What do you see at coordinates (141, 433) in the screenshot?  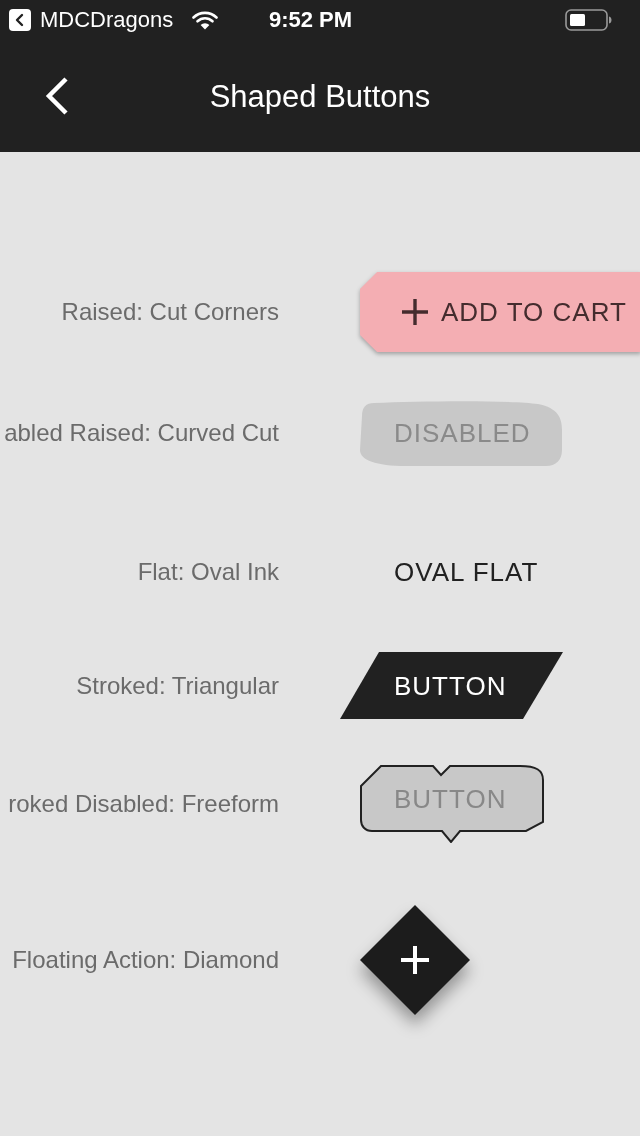 I see `row-label: abled Raised: Curved Cut` at bounding box center [141, 433].